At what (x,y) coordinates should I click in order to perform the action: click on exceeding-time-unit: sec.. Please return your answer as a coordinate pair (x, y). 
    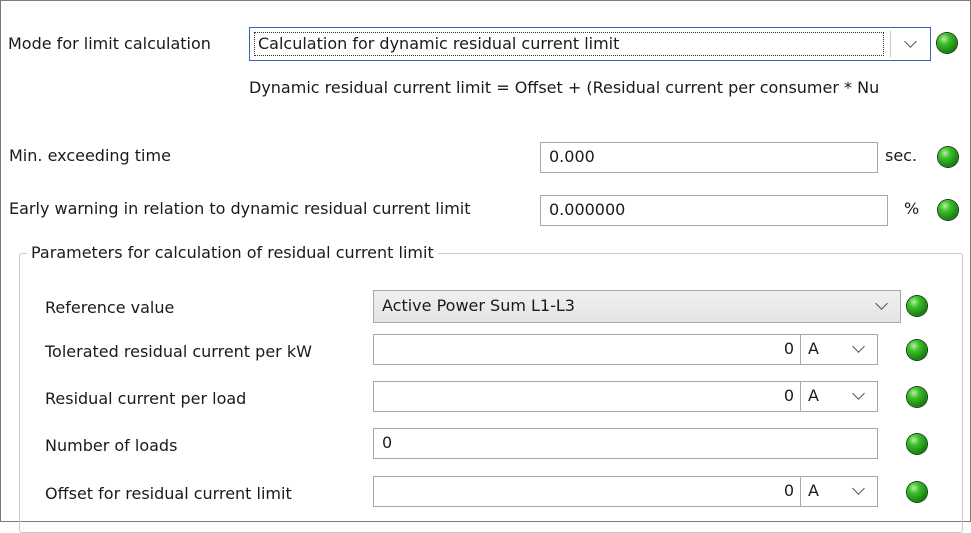
    Looking at the image, I should click on (901, 155).